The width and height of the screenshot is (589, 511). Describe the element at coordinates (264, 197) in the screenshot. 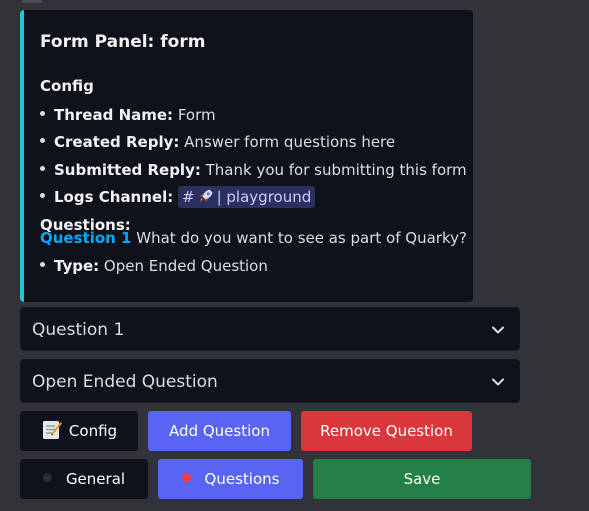

I see `channel-name: | playground` at that location.